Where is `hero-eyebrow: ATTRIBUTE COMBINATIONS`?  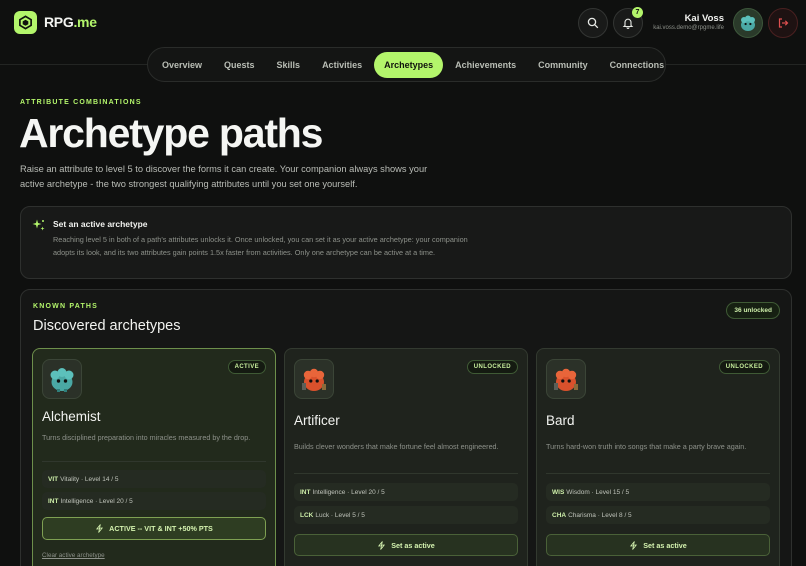 hero-eyebrow: ATTRIBUTE COMBINATIONS is located at coordinates (81, 102).